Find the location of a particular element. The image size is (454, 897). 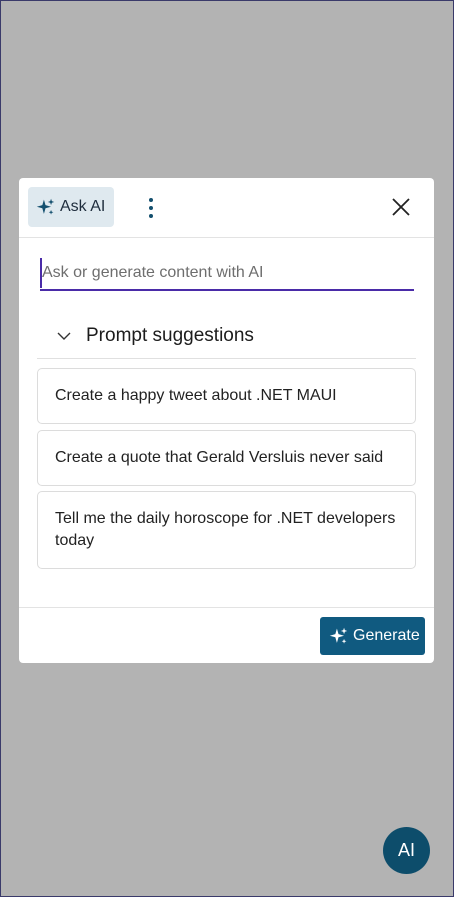

ai-fab-button: AI is located at coordinates (406, 850).